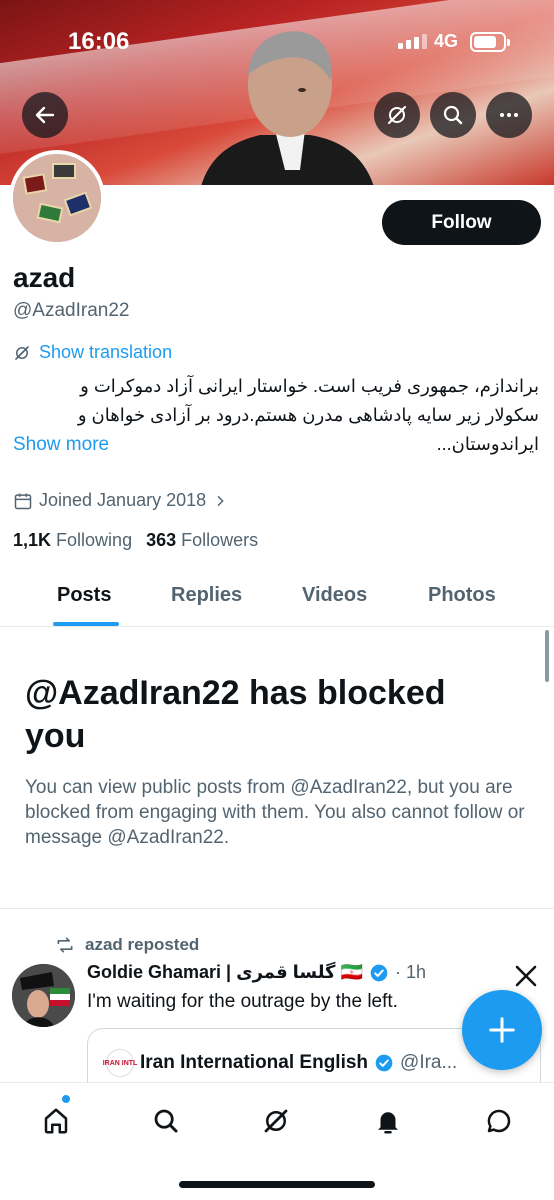 The image size is (554, 1200). What do you see at coordinates (120, 1063) in the screenshot?
I see `quoted-author-avatar: IRAN INTL` at bounding box center [120, 1063].